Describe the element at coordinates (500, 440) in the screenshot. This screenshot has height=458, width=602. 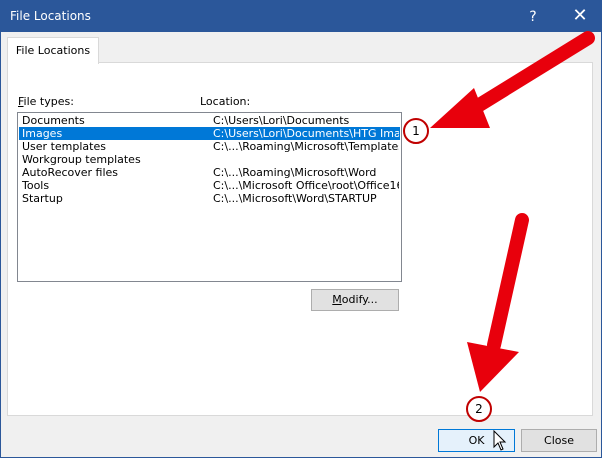
I see `mouse-cursor-icon` at that location.